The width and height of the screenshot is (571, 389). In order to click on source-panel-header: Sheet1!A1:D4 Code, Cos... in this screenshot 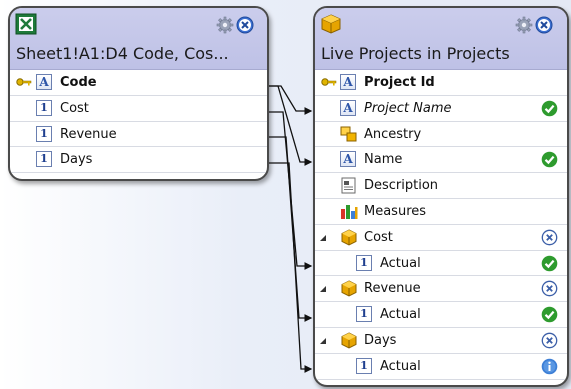, I will do `click(138, 39)`.